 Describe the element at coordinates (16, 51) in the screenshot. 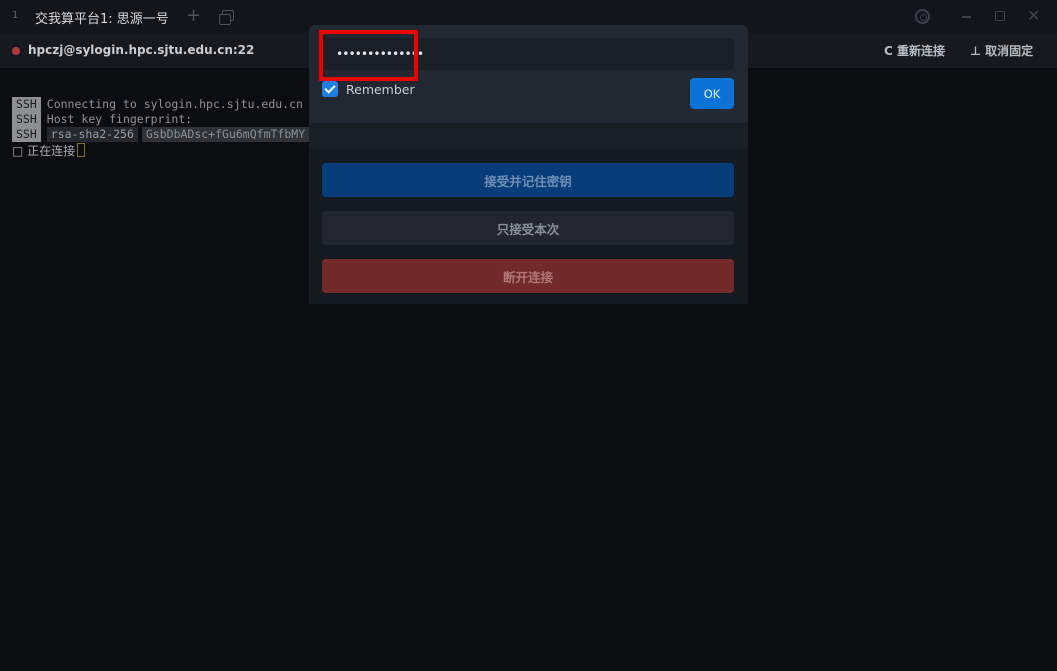

I see `connection-status-dot` at that location.